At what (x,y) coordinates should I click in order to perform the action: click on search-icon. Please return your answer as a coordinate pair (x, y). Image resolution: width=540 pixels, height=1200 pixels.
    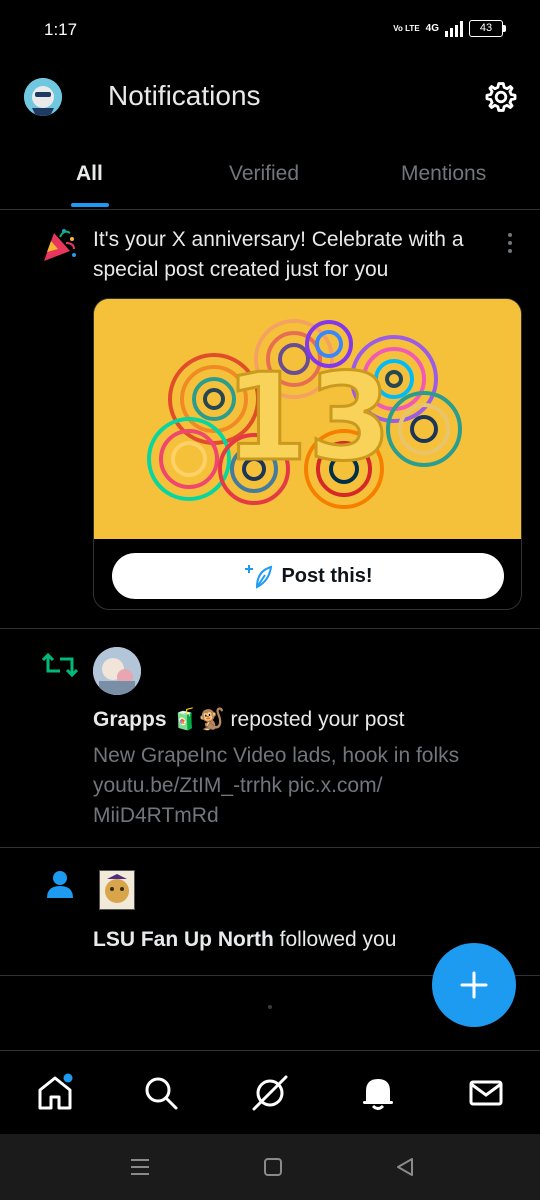
    Looking at the image, I should click on (161, 1093).